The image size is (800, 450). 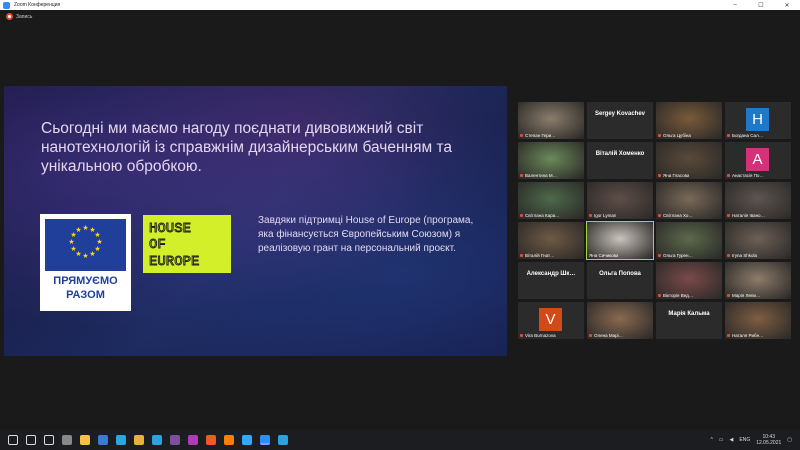 I want to click on tray-chevron-icon: ^, so click(x=711, y=440).